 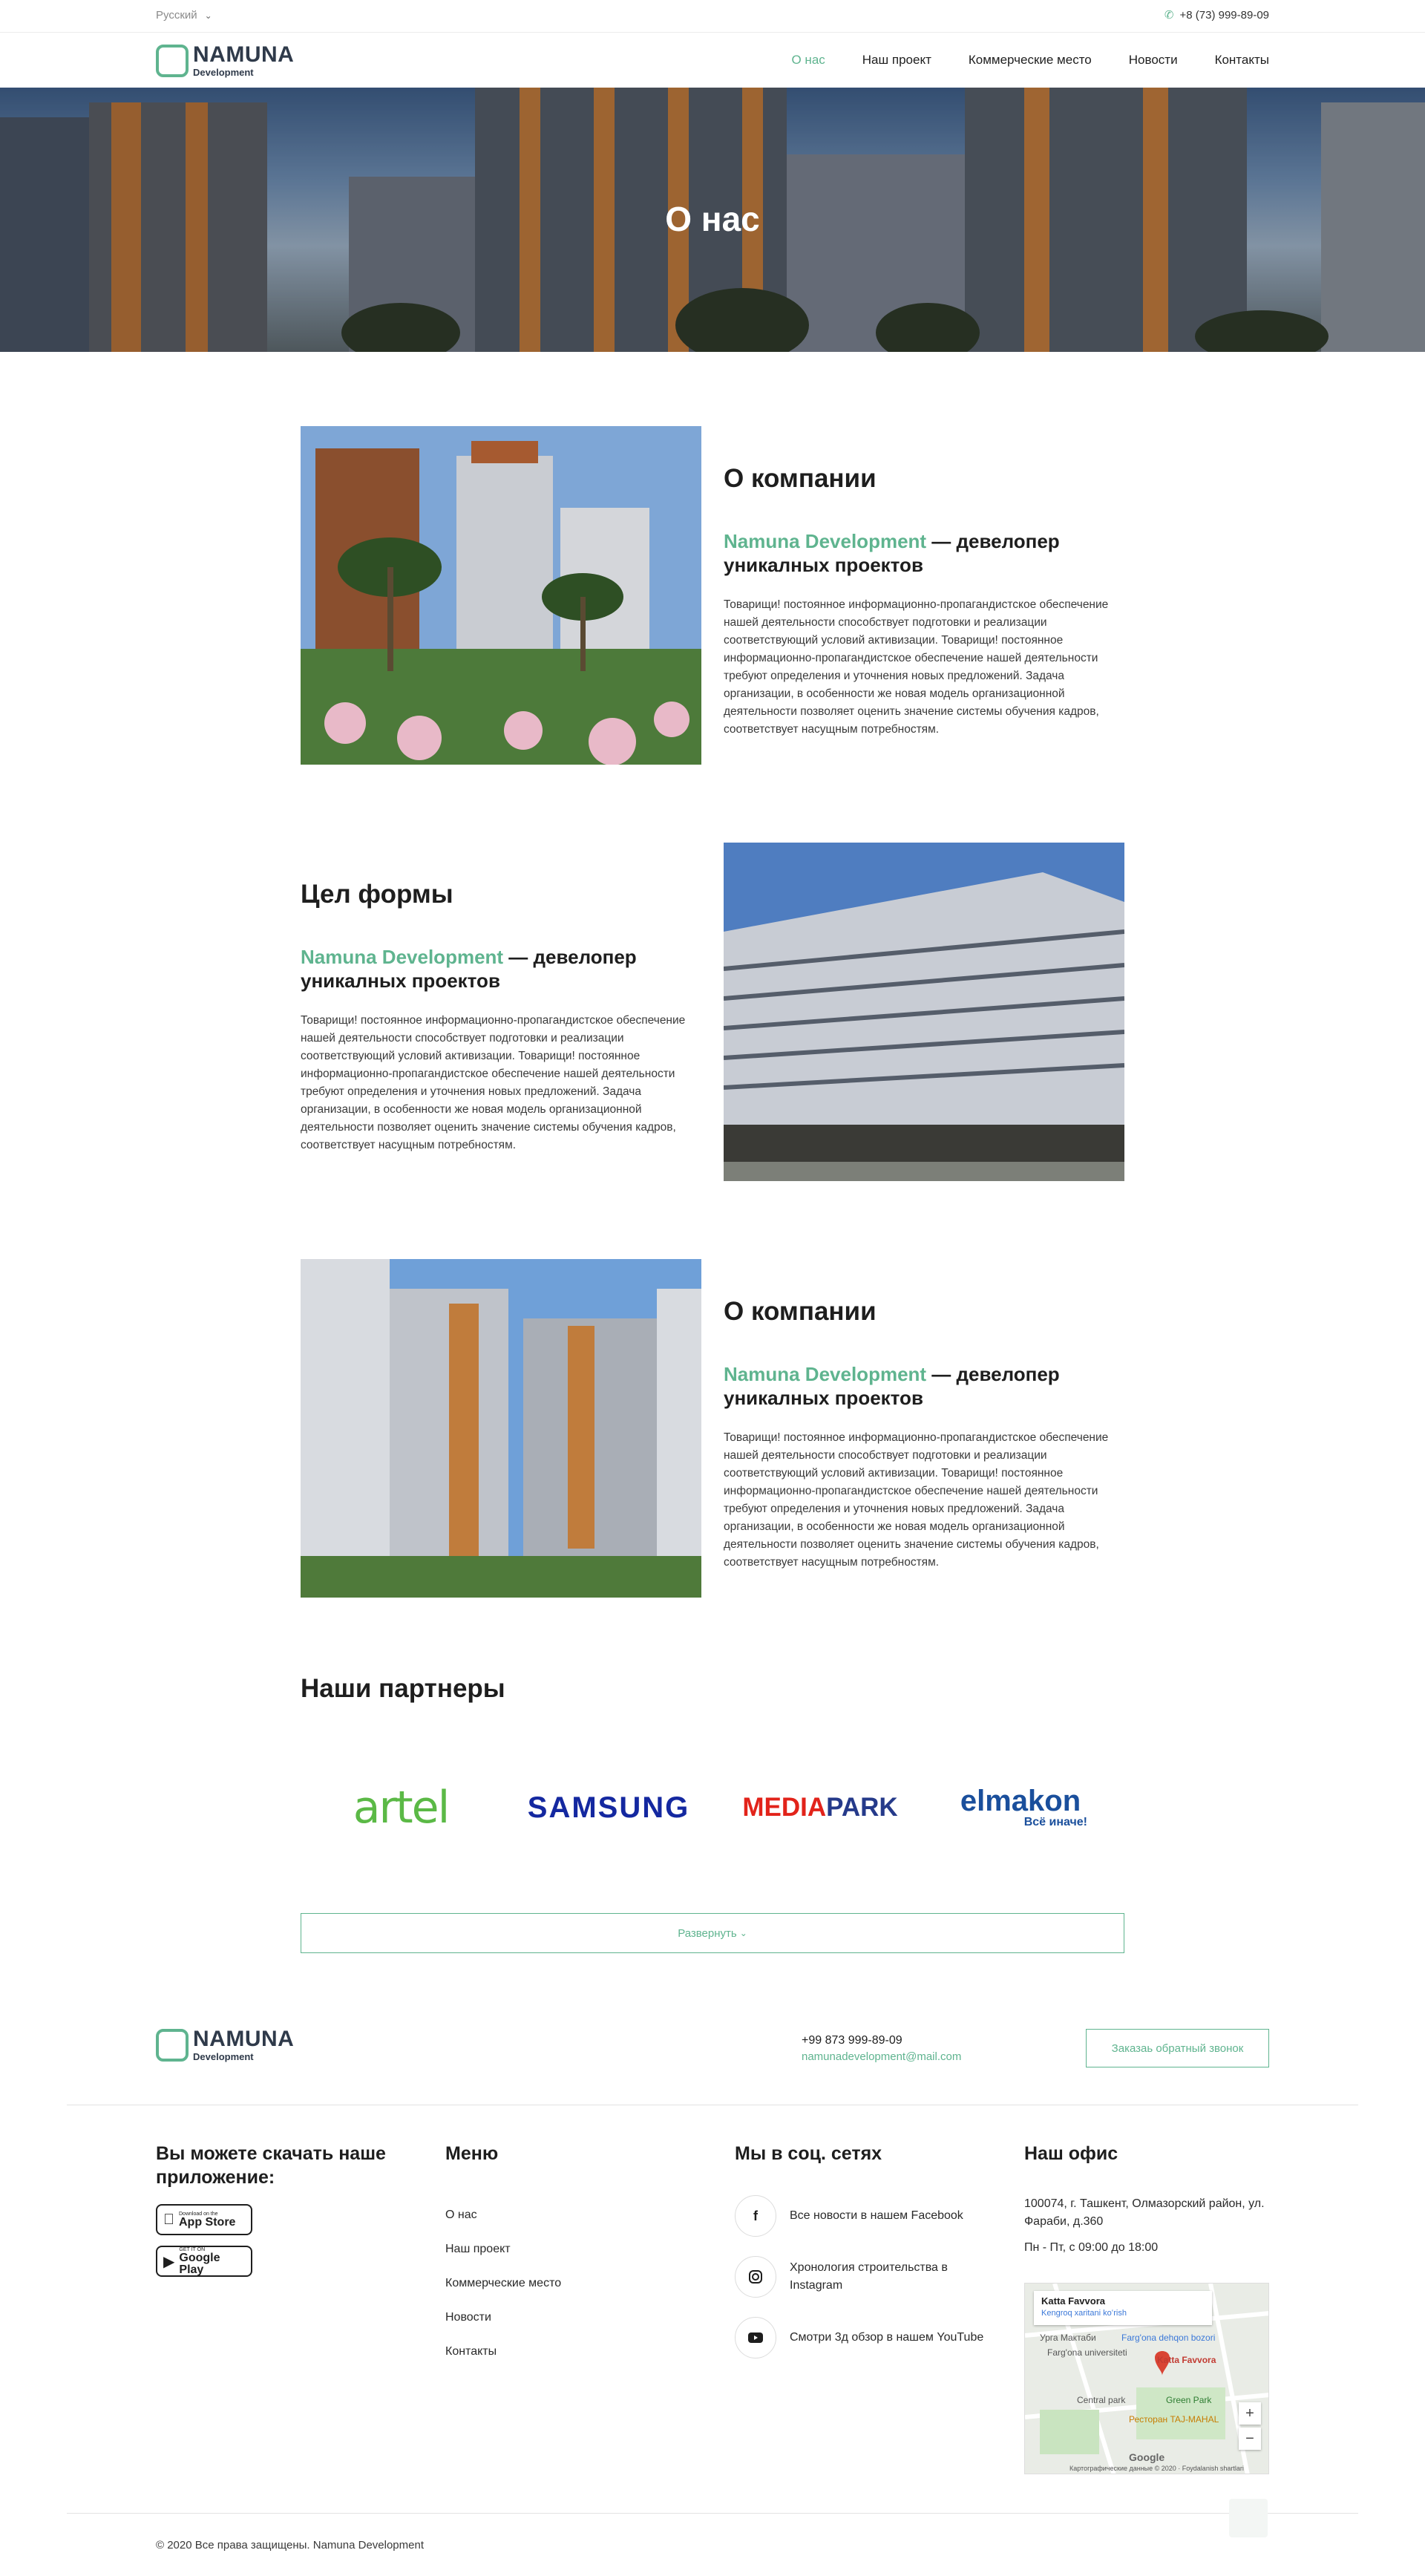 I want to click on map-card-link: Kengroq xaritani koʻrish, so click(x=1123, y=2313).